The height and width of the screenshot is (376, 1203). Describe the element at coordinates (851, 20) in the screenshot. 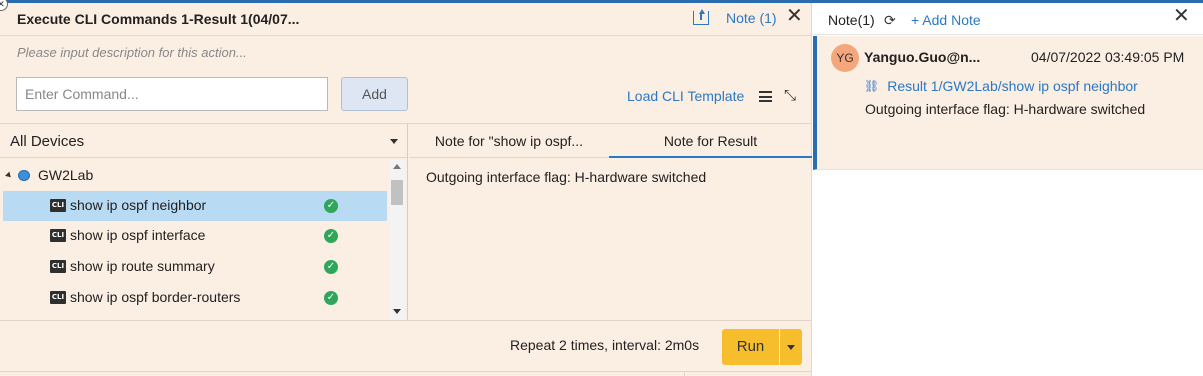

I see `note-count: Note(1)` at that location.